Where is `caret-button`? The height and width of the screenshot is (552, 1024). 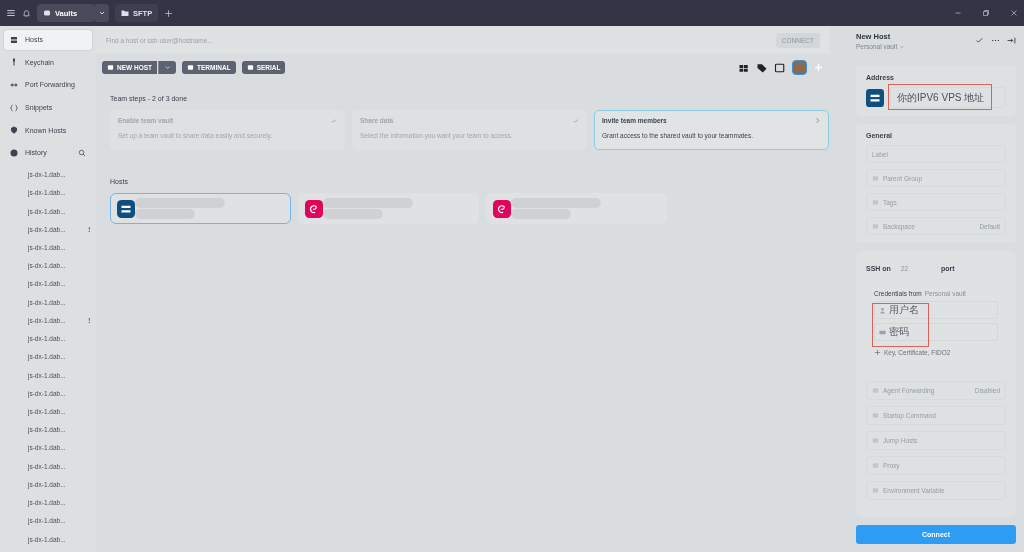 caret-button is located at coordinates (167, 67).